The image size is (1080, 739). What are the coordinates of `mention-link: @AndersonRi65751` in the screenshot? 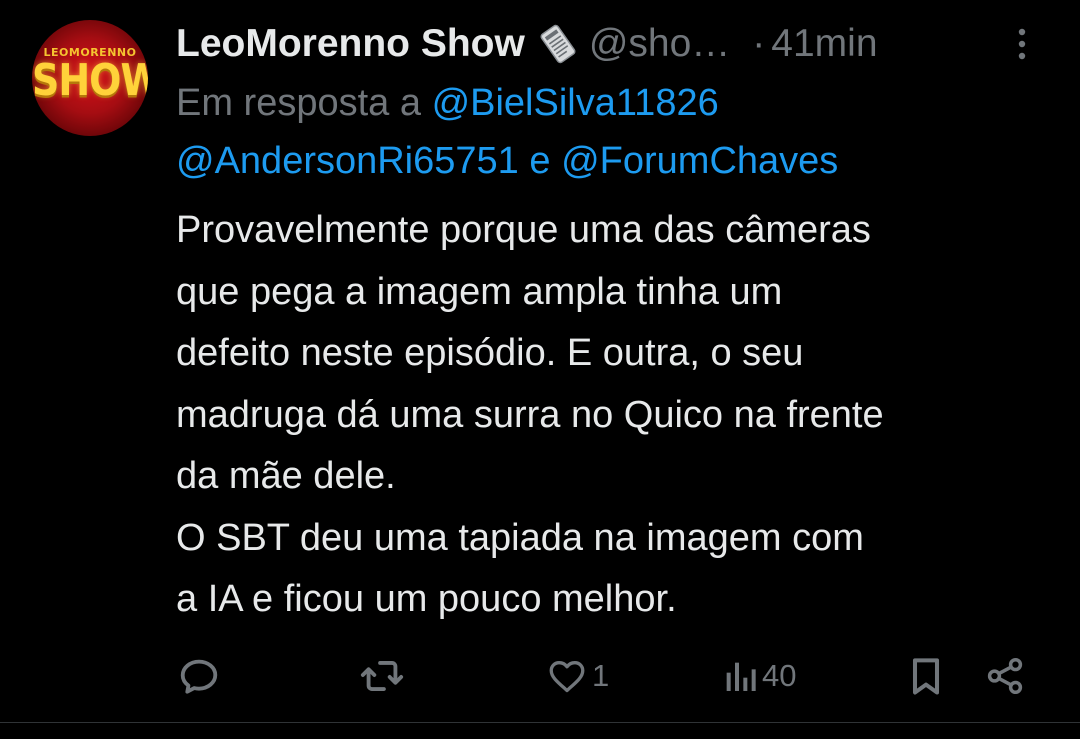 It's located at (347, 161).